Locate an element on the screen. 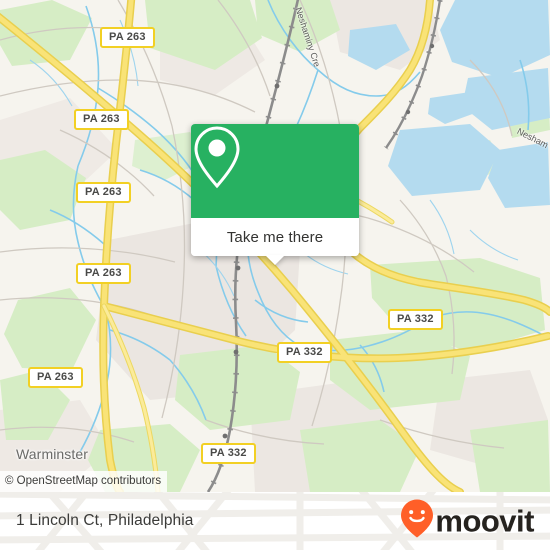 This screenshot has width=550, height=550. destination-popup: Take me there is located at coordinates (275, 194).